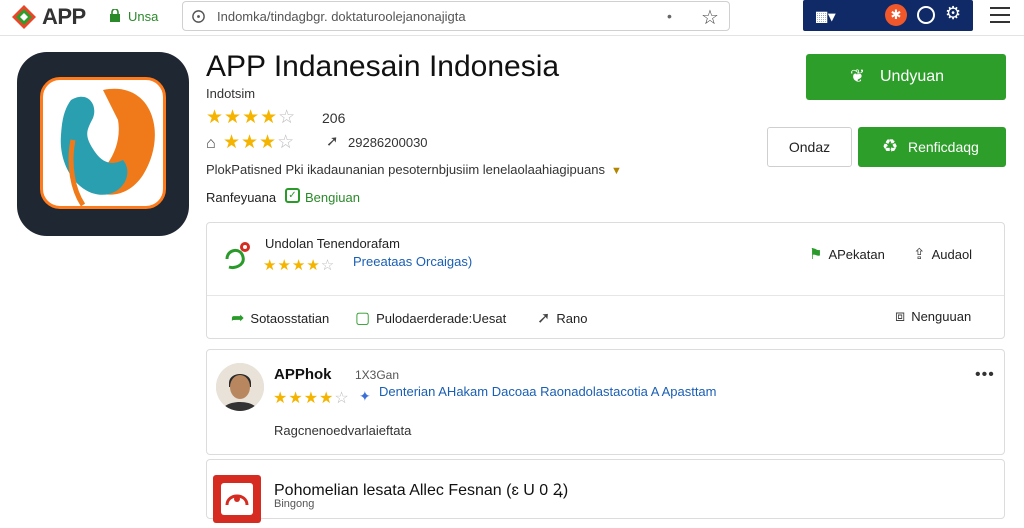  I want to click on app-icon-large, so click(103, 144).